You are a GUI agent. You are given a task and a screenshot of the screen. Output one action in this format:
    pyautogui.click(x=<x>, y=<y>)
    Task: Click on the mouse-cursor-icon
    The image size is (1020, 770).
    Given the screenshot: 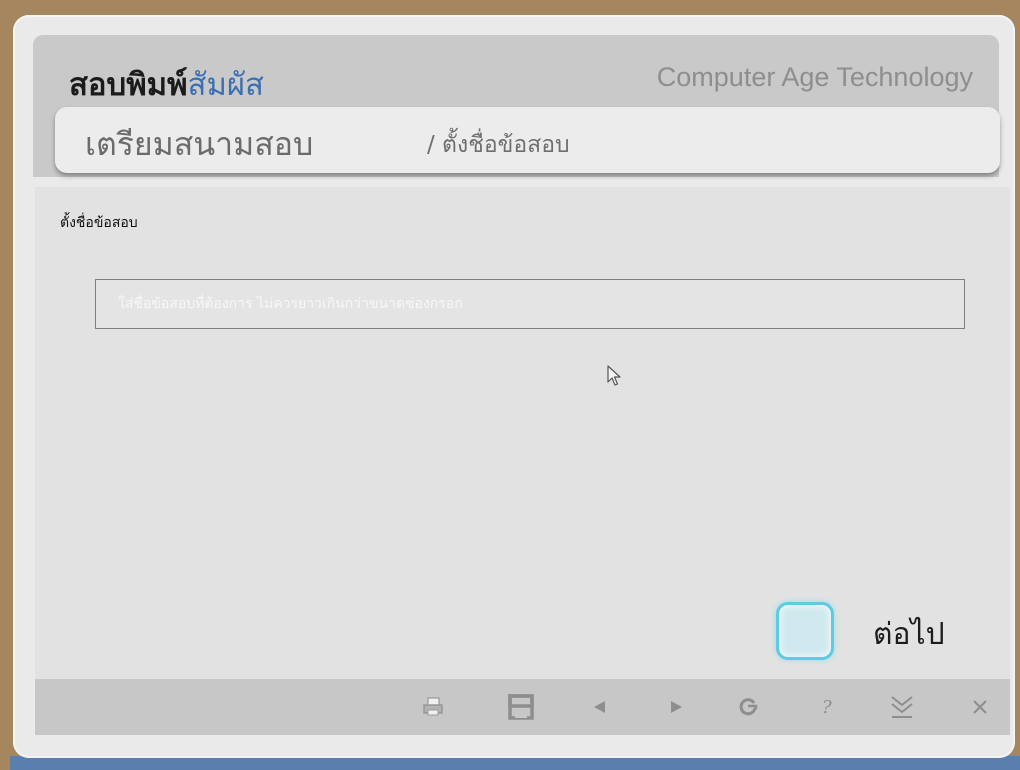 What is the action you would take?
    pyautogui.click(x=615, y=378)
    